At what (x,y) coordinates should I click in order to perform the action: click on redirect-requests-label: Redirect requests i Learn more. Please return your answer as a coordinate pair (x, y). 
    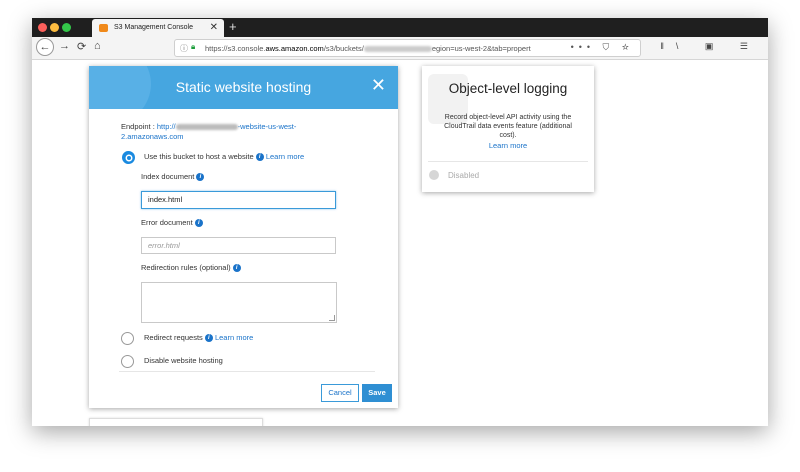
    Looking at the image, I should click on (199, 338).